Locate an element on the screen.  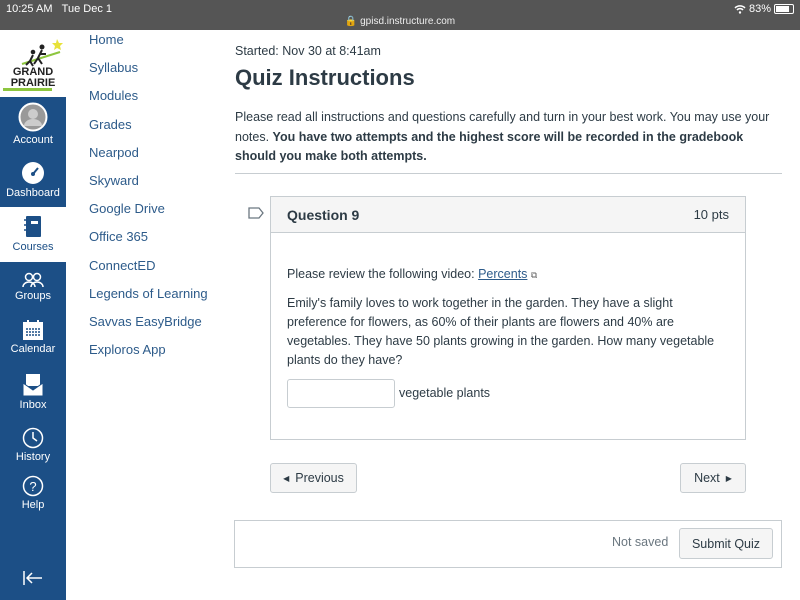
global-nav-groups: Groups is located at coordinates (33, 287).